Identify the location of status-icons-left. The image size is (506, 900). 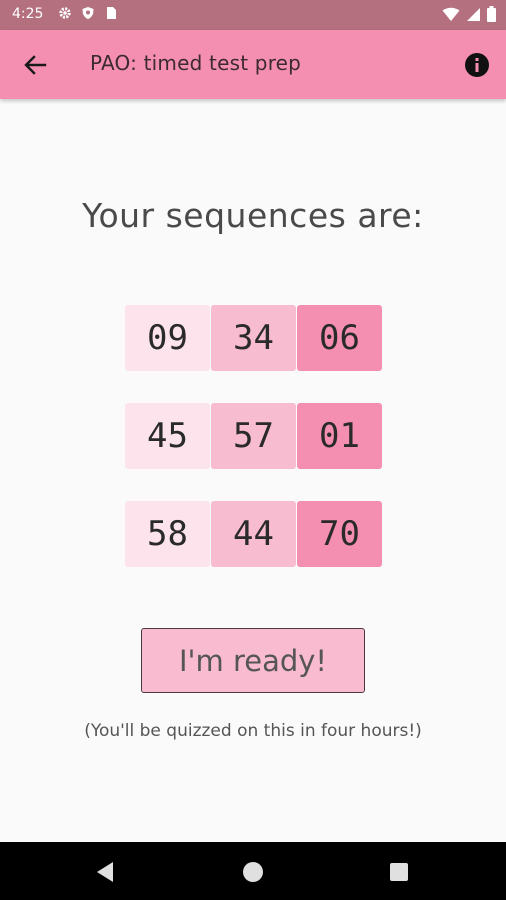
(88, 12).